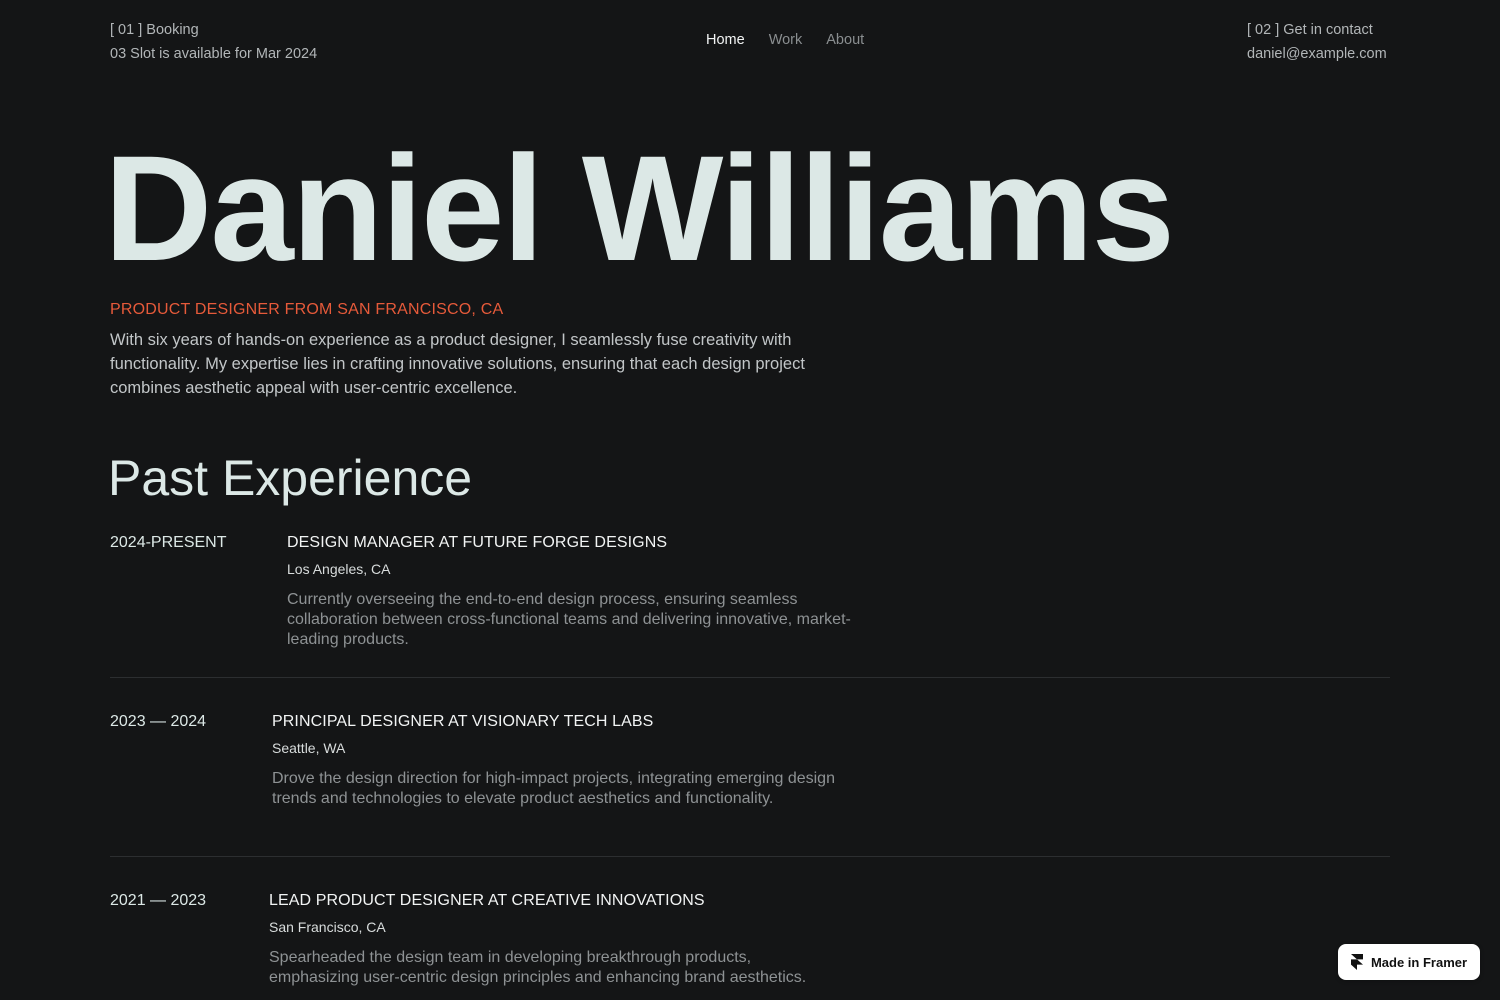 The image size is (1500, 1000). What do you see at coordinates (1356, 962) in the screenshot?
I see `framer-logo-icon` at bounding box center [1356, 962].